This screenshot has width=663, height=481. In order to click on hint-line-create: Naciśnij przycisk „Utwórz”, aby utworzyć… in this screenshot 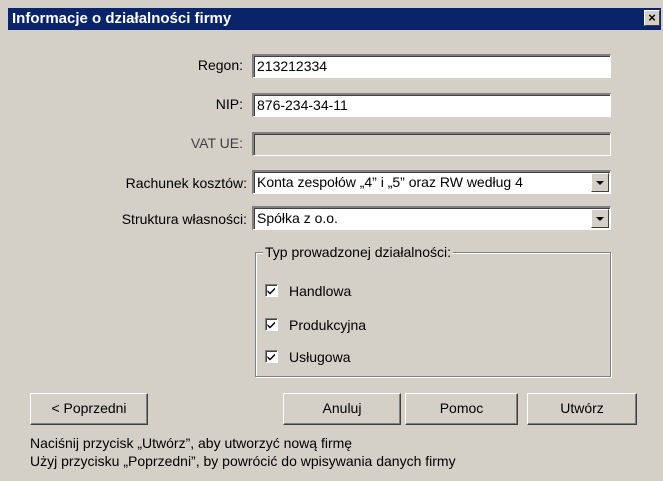, I will do `click(191, 443)`.